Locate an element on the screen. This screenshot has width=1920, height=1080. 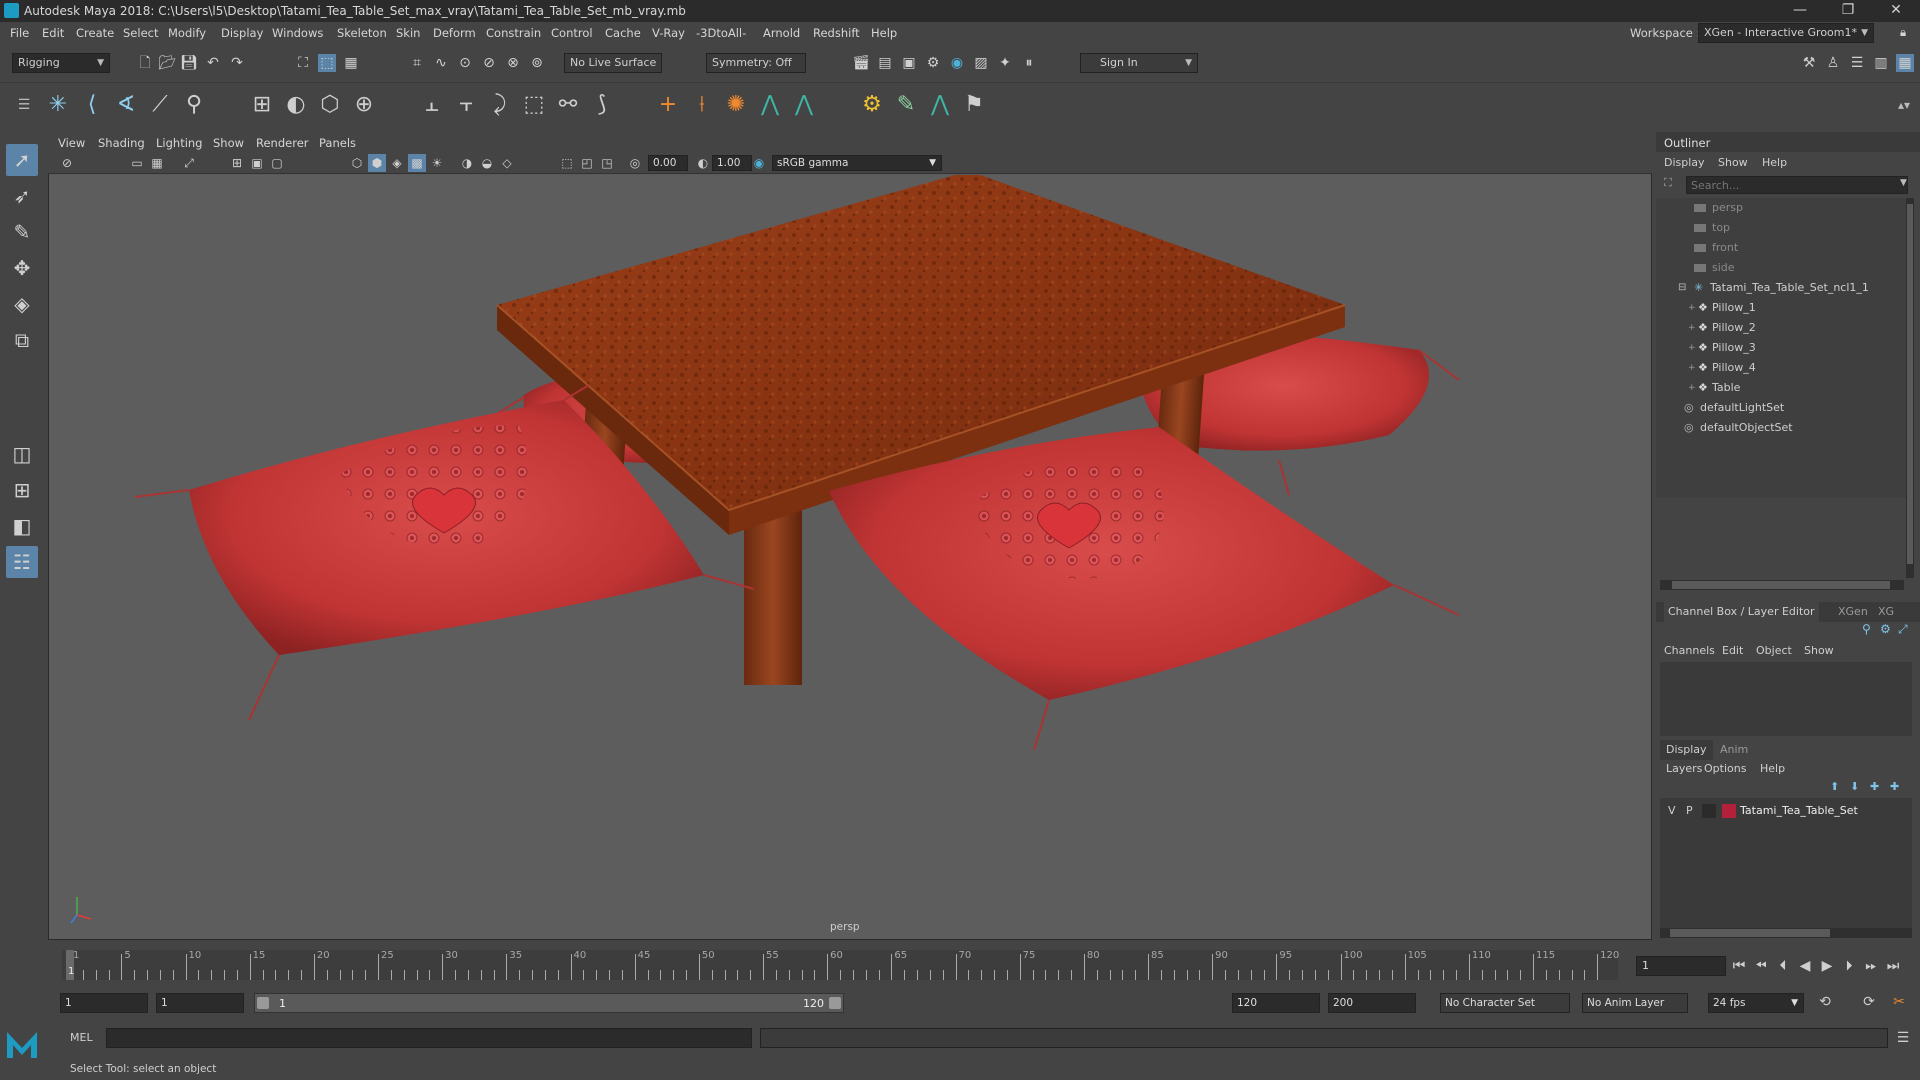
menu-modify: Modify is located at coordinates (187, 33).